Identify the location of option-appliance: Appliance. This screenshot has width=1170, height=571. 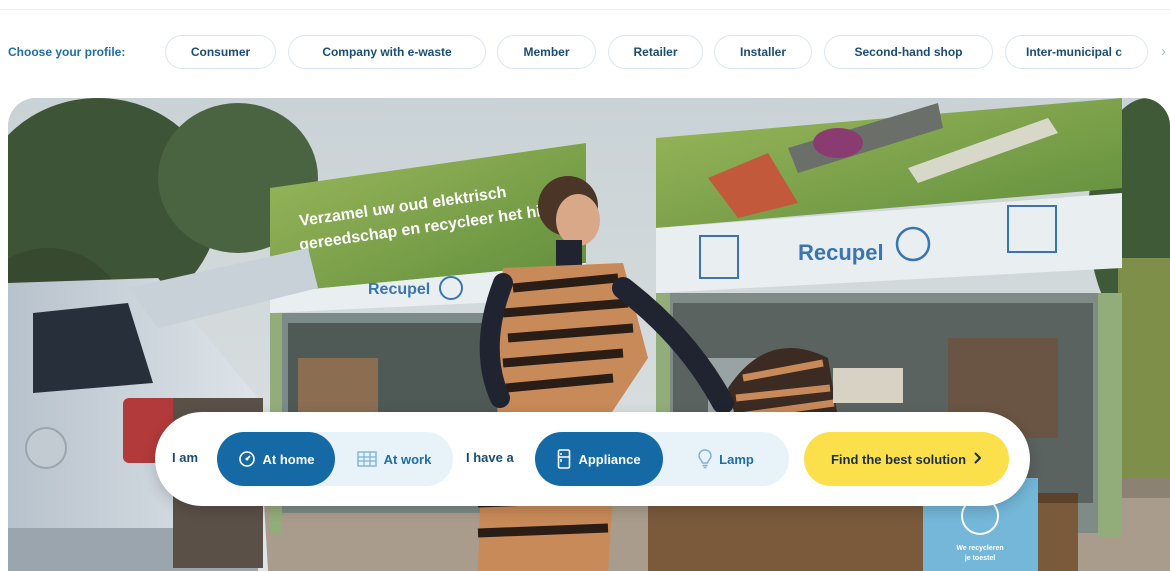
(599, 459).